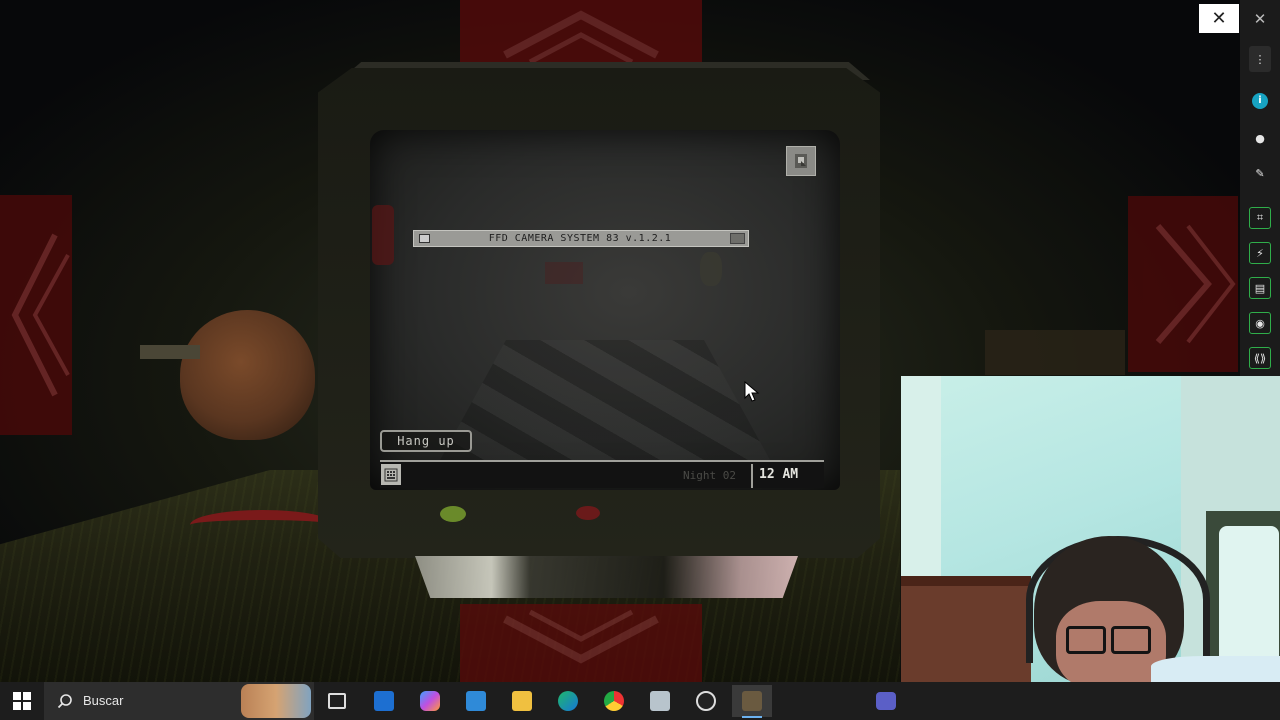 This screenshot has height=720, width=1280. What do you see at coordinates (1090, 529) in the screenshot?
I see `webcam-overlay` at bounding box center [1090, 529].